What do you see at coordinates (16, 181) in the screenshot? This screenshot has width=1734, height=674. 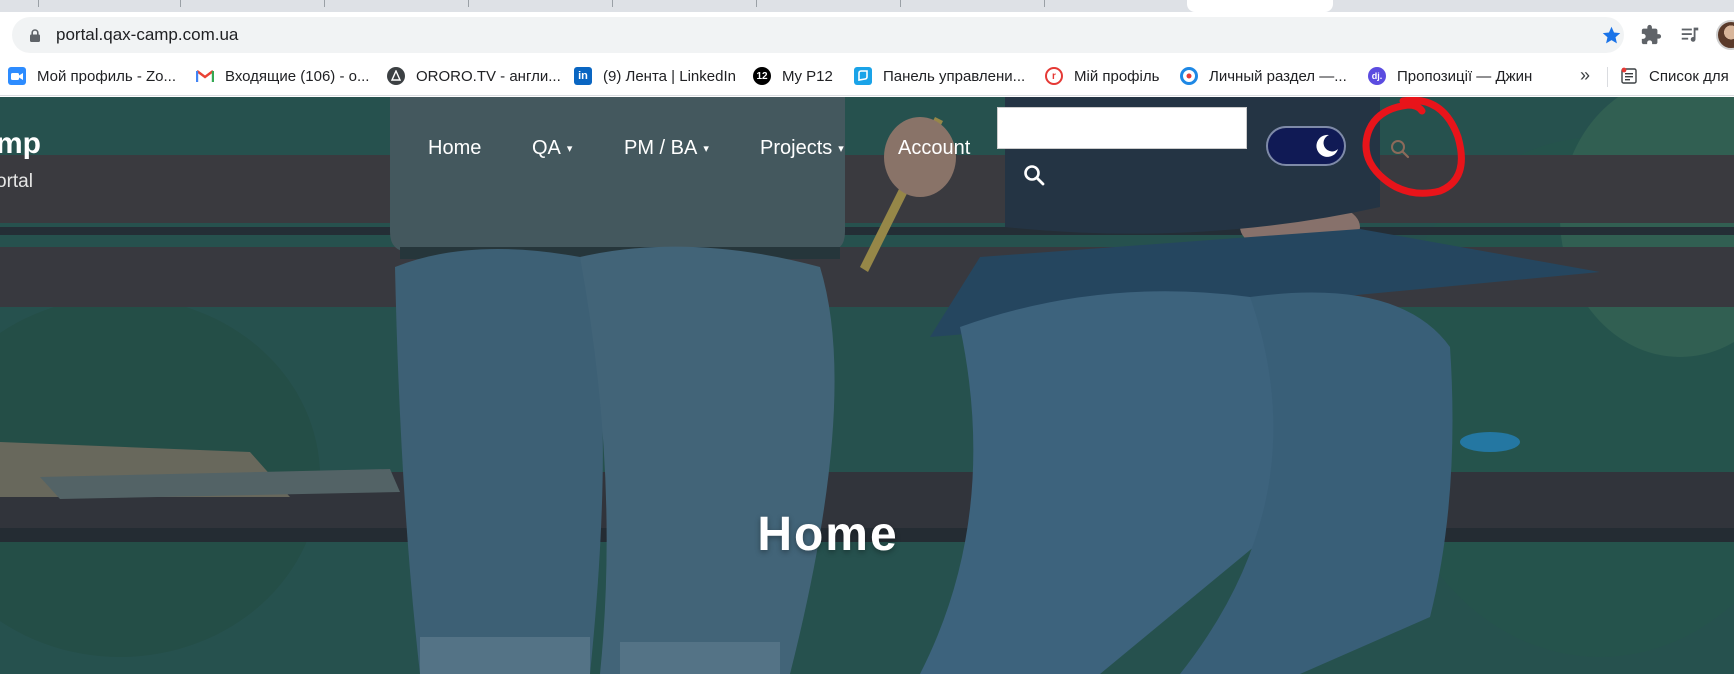 I see `site-tagline: ortal` at bounding box center [16, 181].